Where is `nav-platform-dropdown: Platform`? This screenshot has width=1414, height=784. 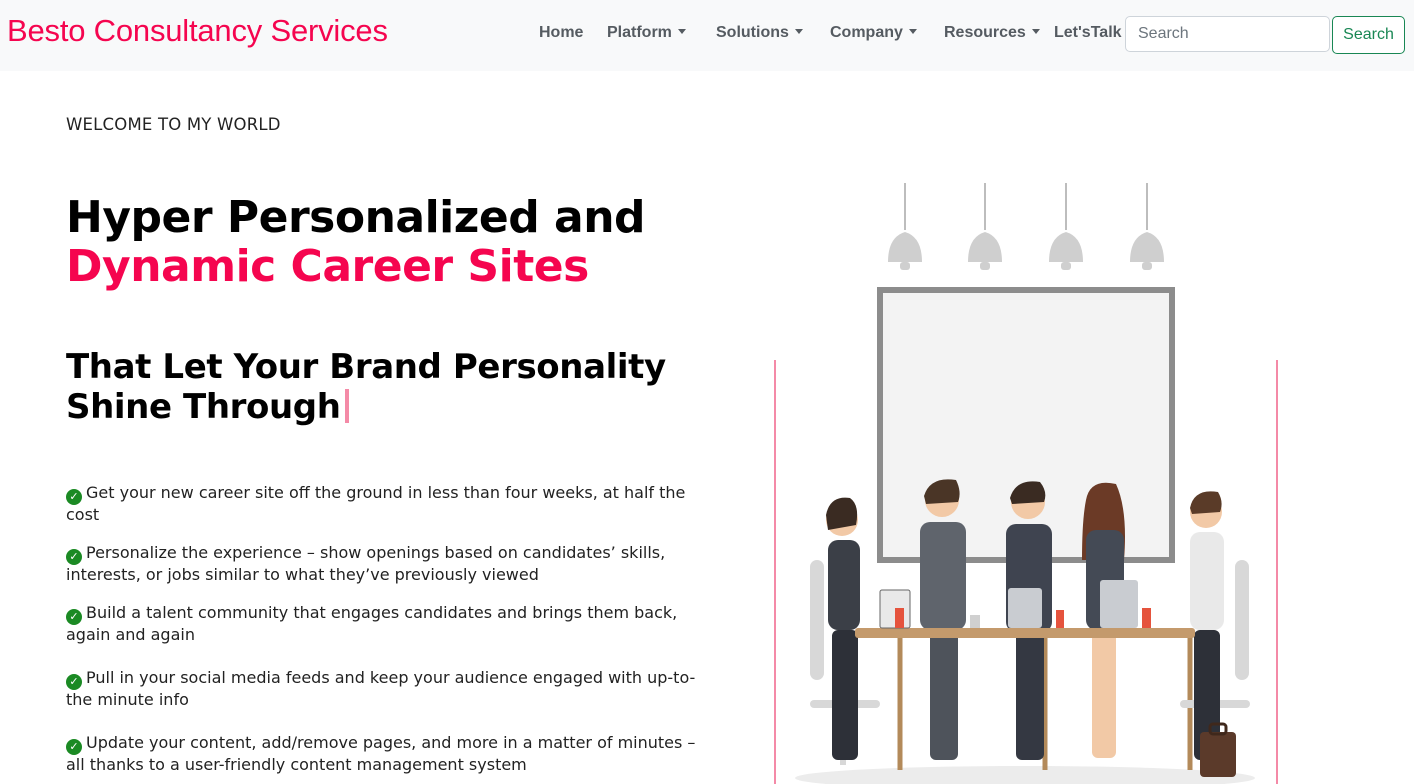
nav-platform-dropdown: Platform is located at coordinates (646, 33).